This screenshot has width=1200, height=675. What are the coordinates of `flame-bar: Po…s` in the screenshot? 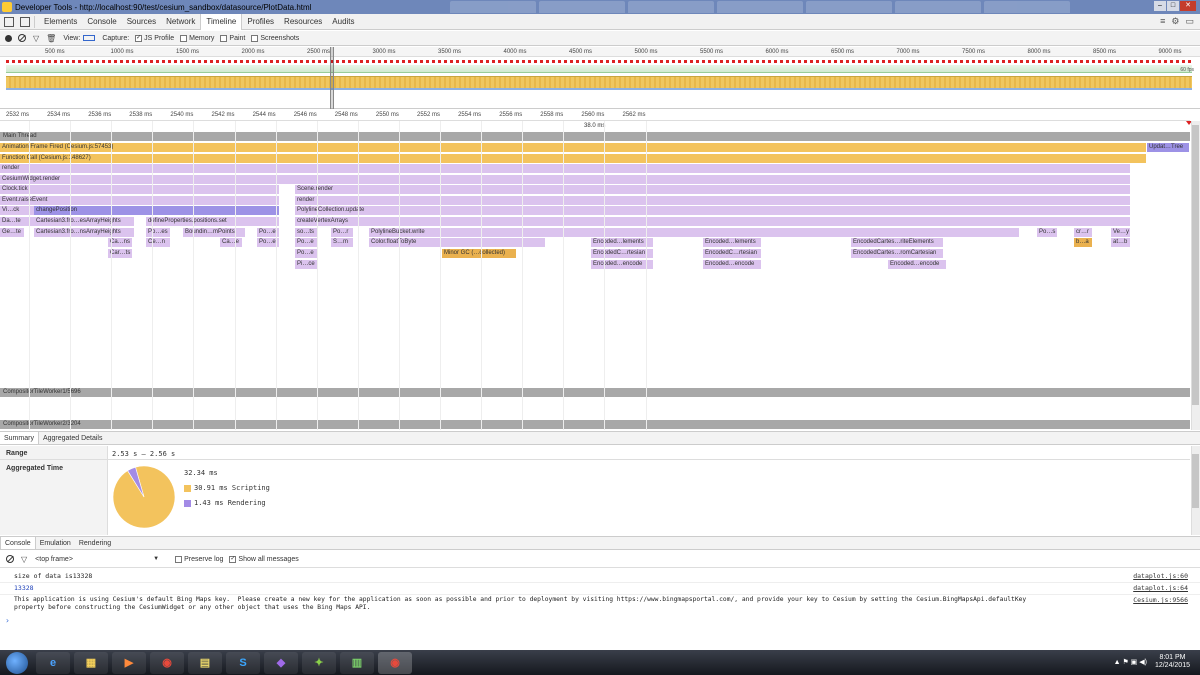 It's located at (1047, 232).